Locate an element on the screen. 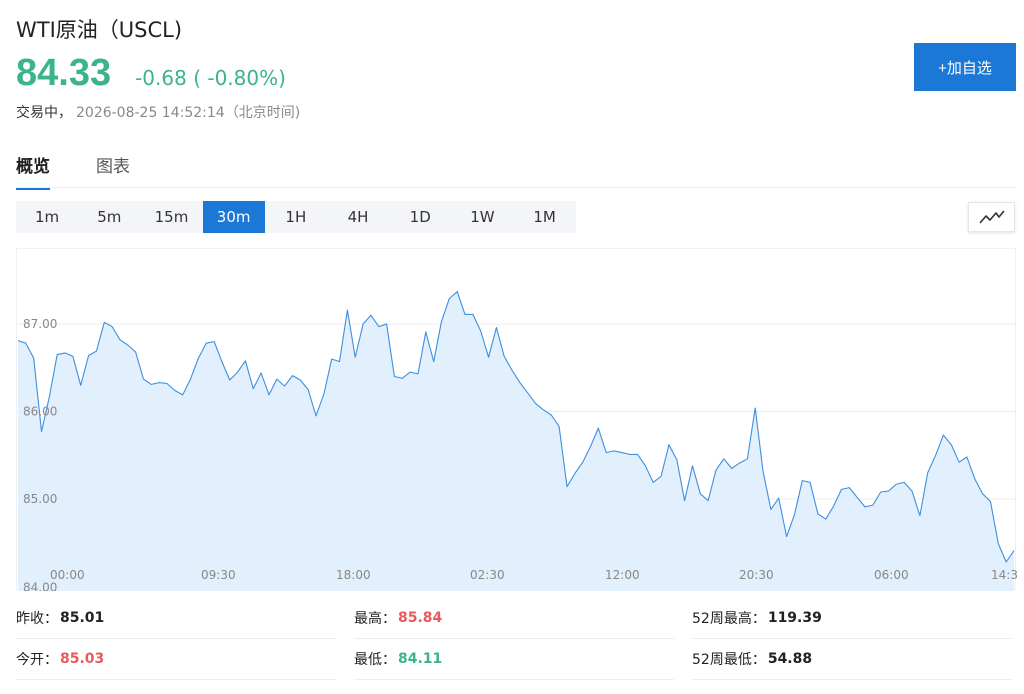  tab-chart: 图表 is located at coordinates (113, 171).